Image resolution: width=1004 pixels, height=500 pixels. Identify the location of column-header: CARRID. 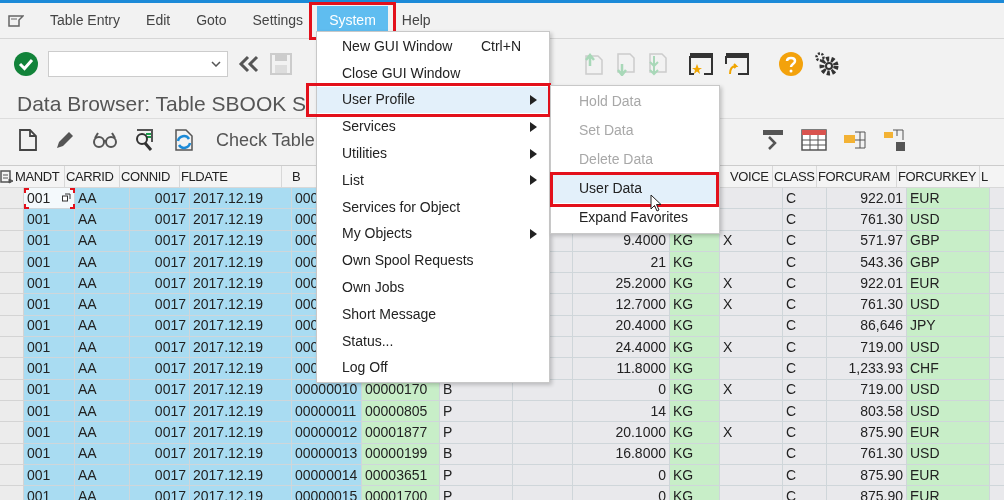
(89, 176).